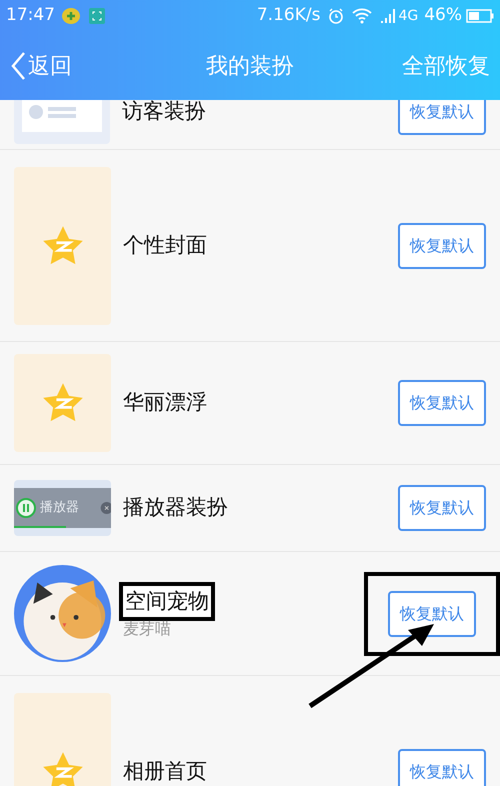  I want to click on player-label: 播放器, so click(59, 508).